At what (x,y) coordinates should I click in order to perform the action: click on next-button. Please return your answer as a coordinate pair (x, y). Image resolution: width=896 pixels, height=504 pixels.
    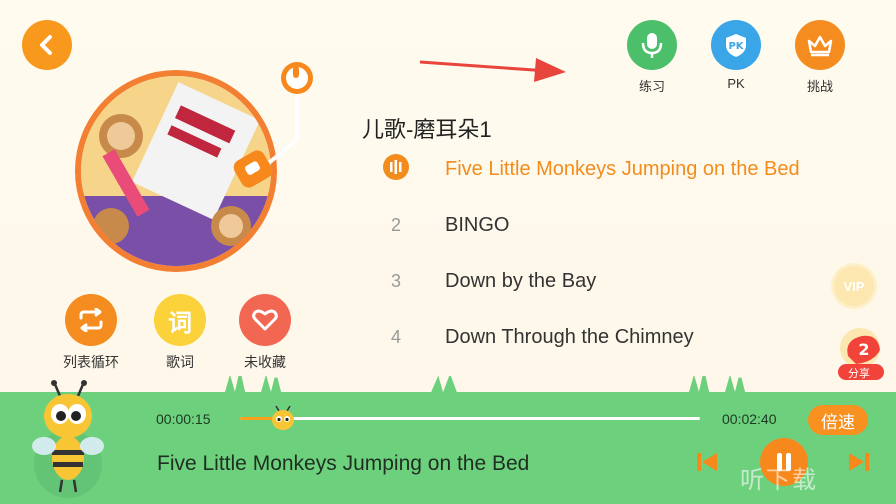
    Looking at the image, I should click on (859, 462).